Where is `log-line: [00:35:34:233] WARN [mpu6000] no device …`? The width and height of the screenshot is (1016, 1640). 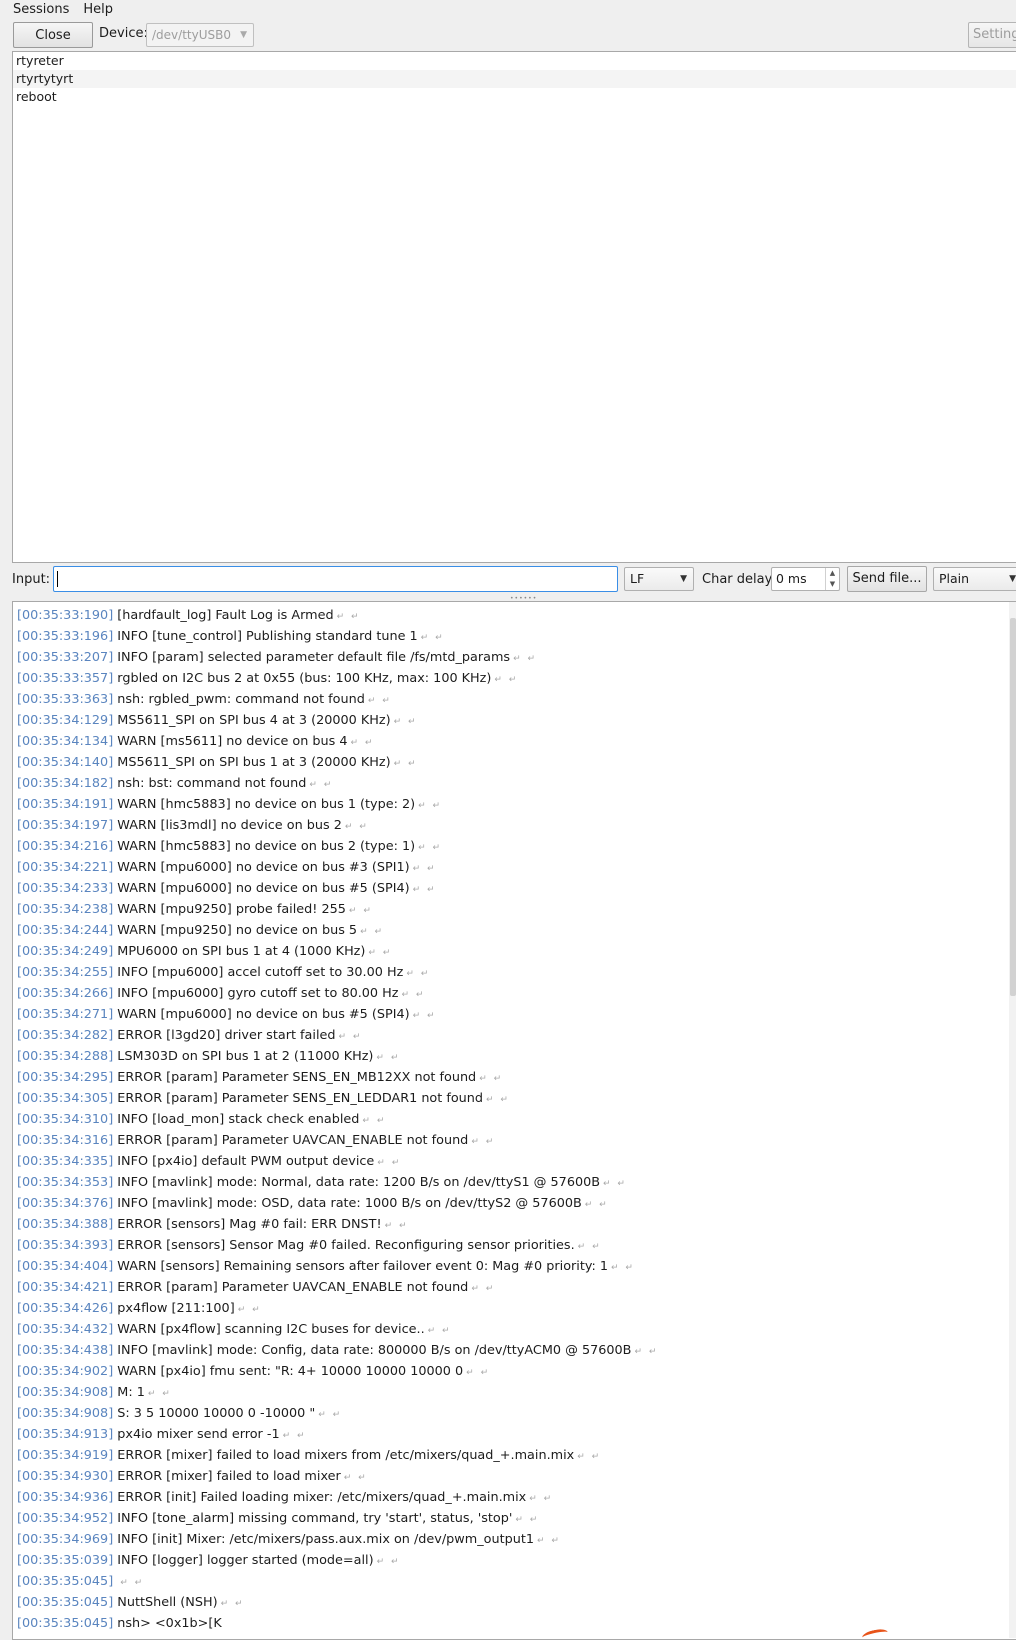 log-line: [00:35:34:233] WARN [mpu6000] no device … is located at coordinates (514, 888).